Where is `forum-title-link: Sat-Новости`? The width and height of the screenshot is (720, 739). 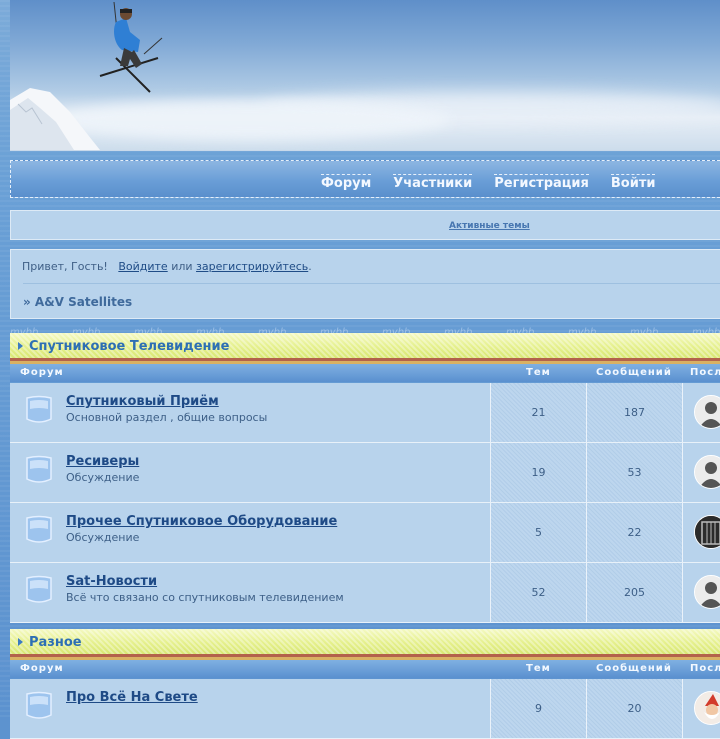 forum-title-link: Sat-Новости is located at coordinates (111, 581).